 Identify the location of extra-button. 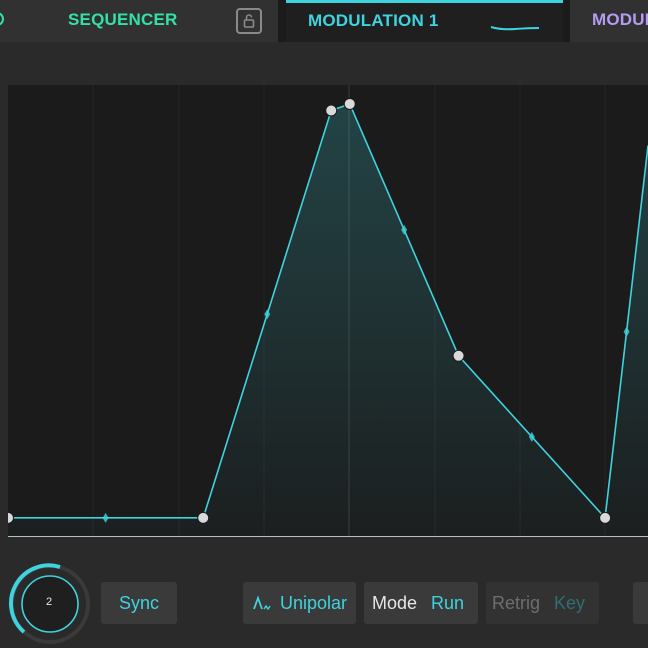
(640, 603).